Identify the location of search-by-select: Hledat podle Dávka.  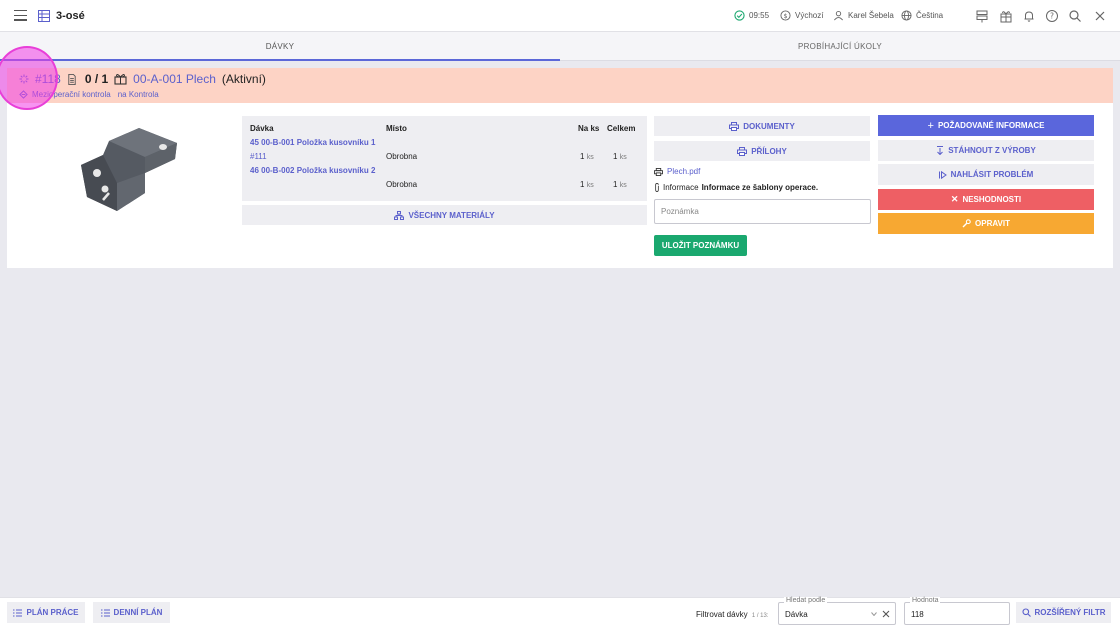
(837, 611).